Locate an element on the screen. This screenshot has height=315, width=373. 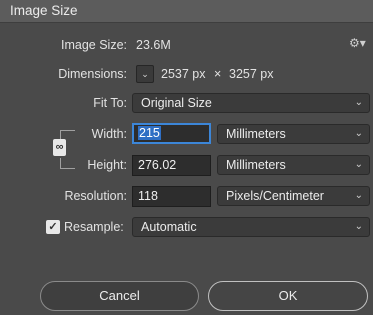
width-value: 215 is located at coordinates (149, 133).